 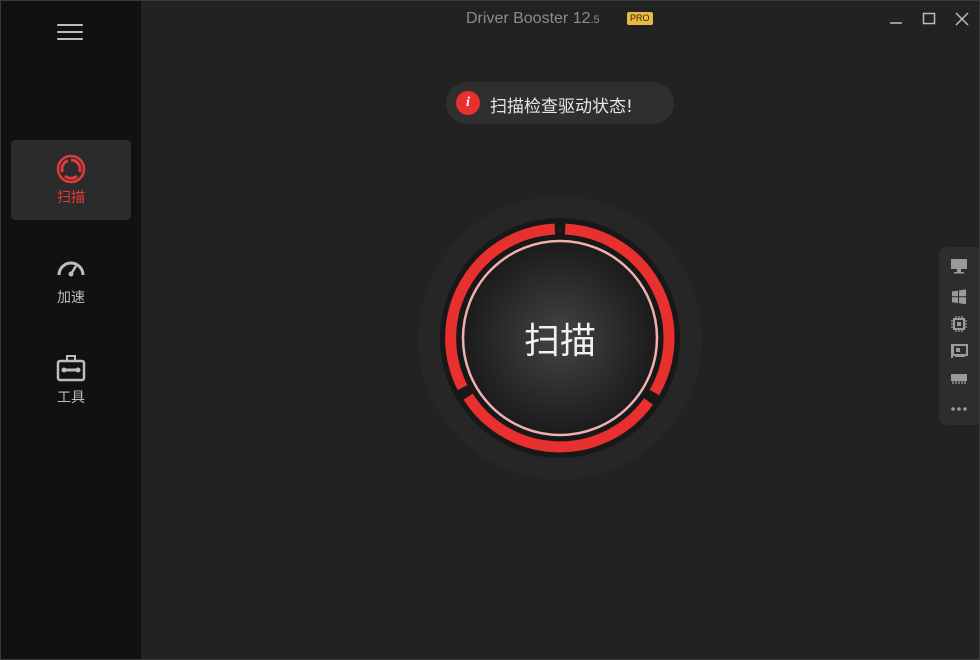 I want to click on app-title: Driver Booster 12.5, so click(x=533, y=19).